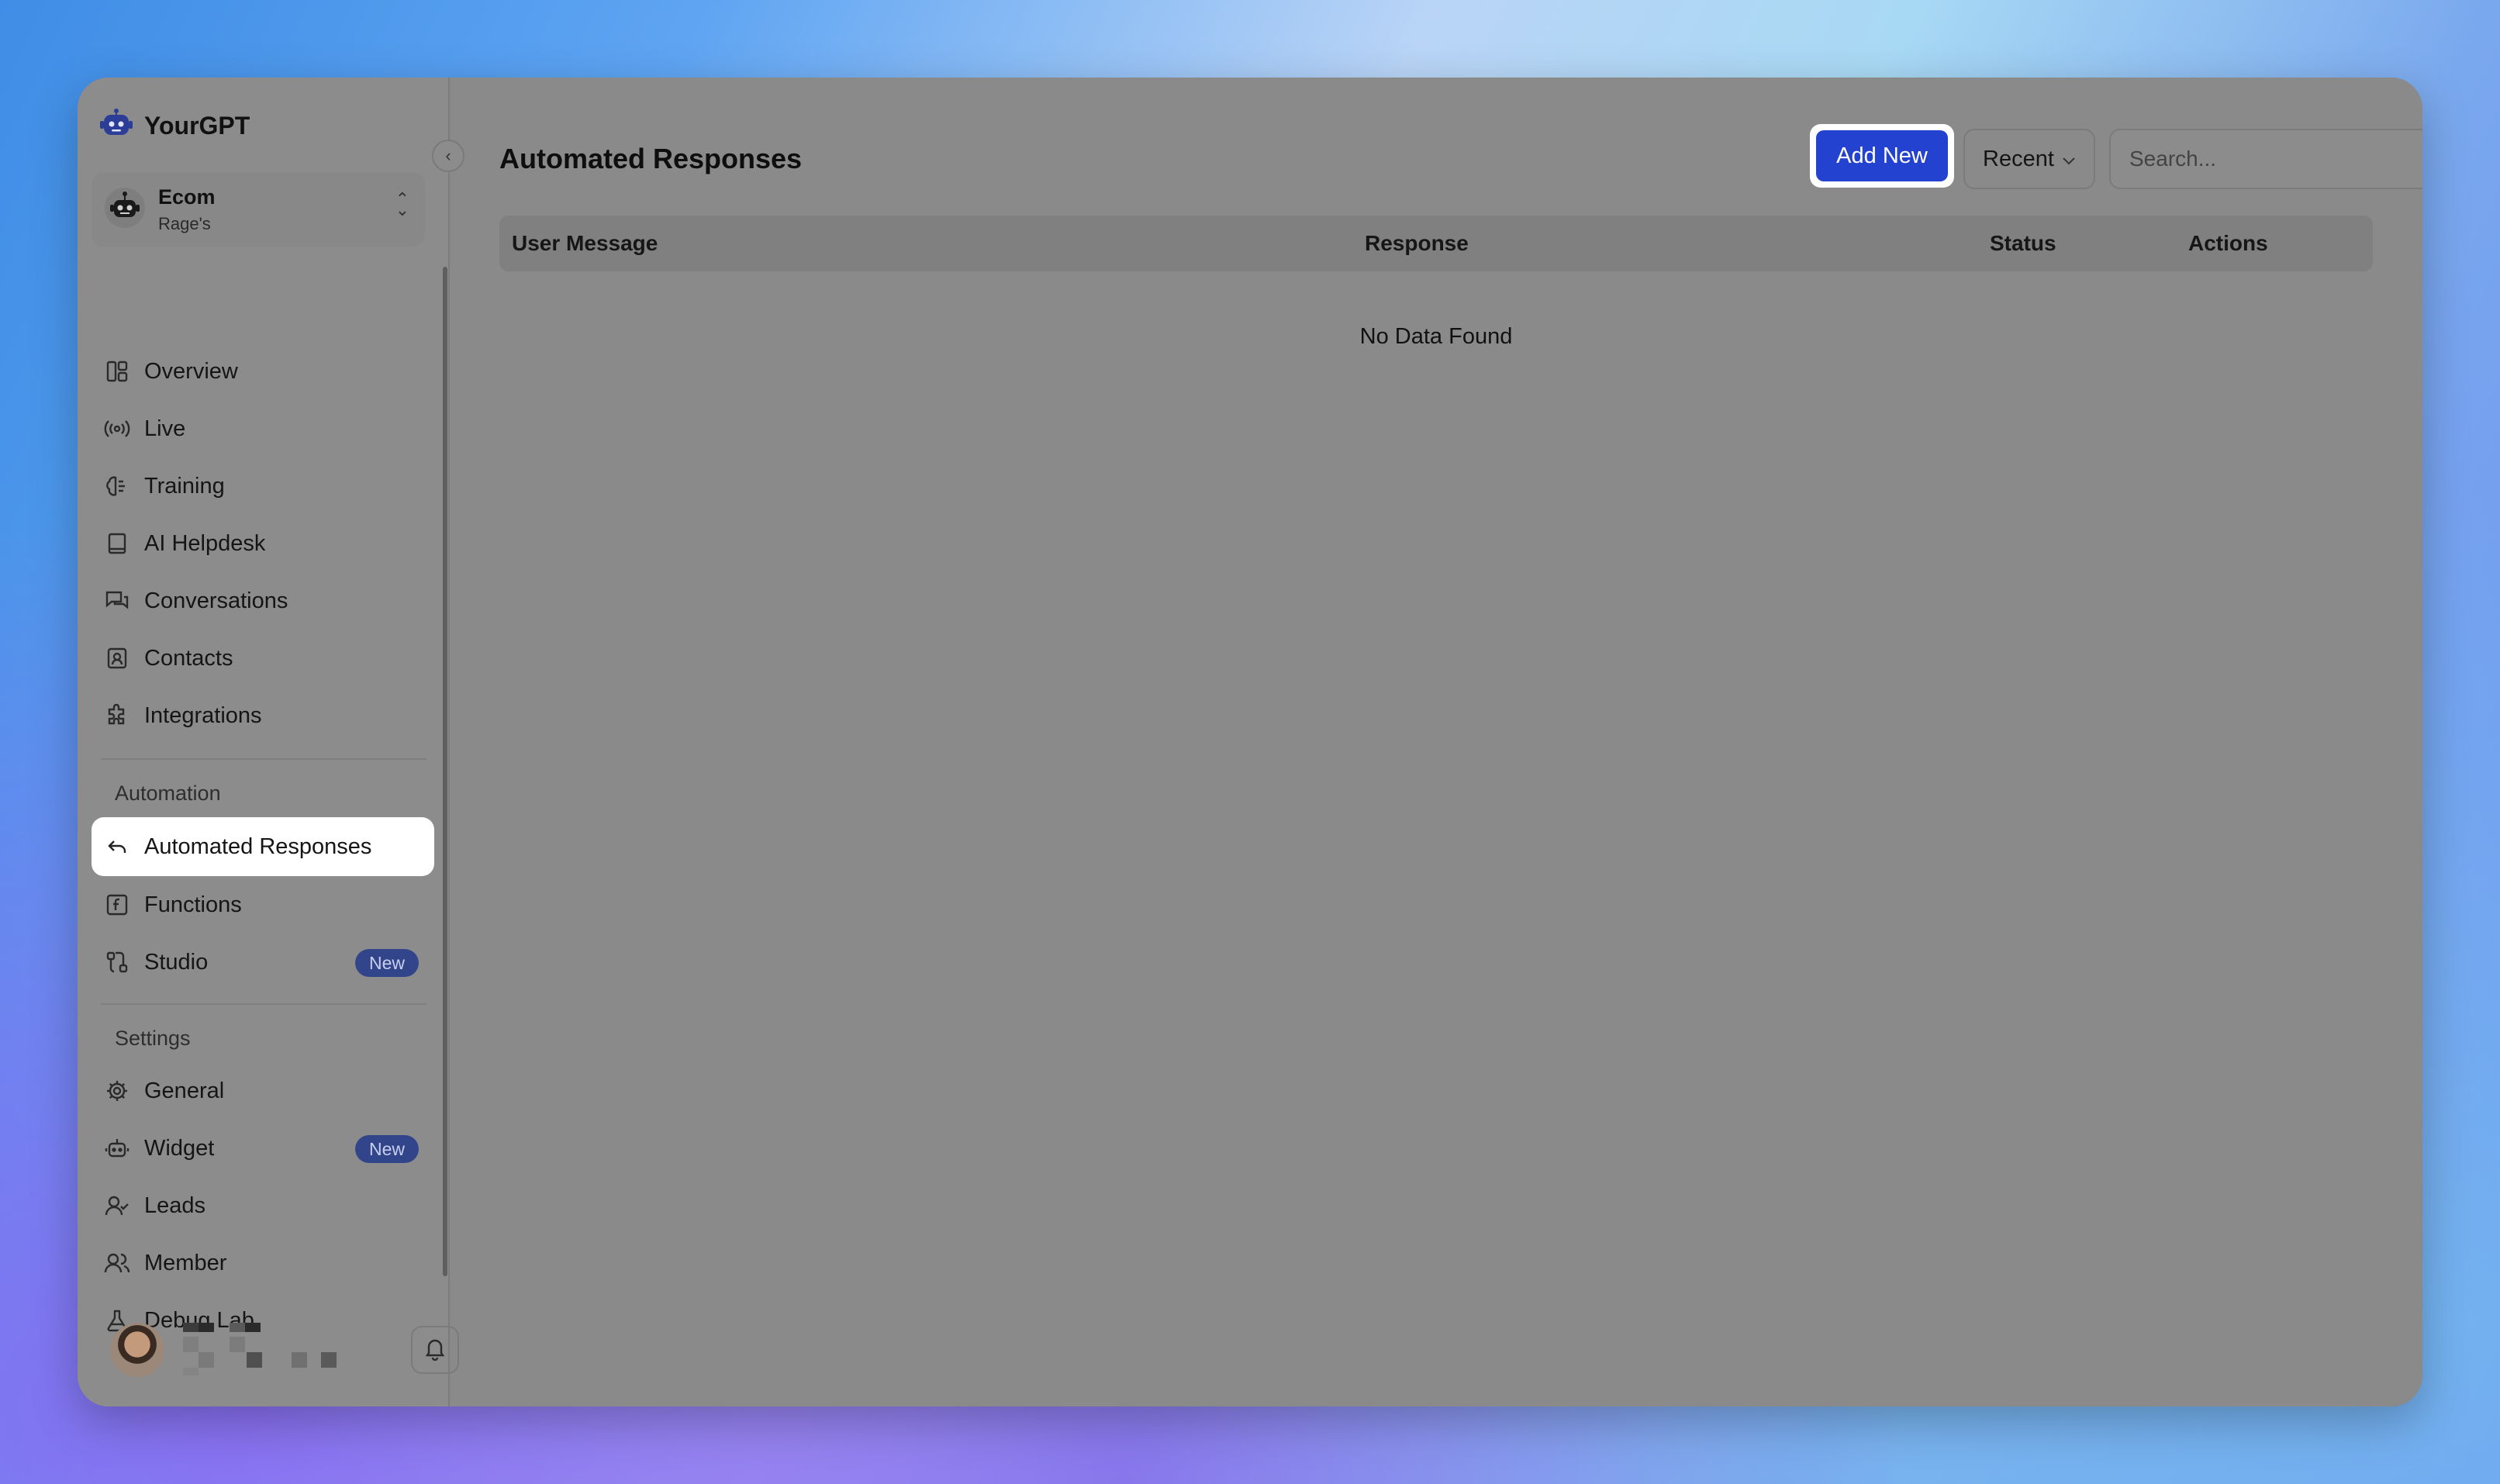 The height and width of the screenshot is (1484, 2500). Describe the element at coordinates (117, 1206) in the screenshot. I see `user-check-icon` at that location.